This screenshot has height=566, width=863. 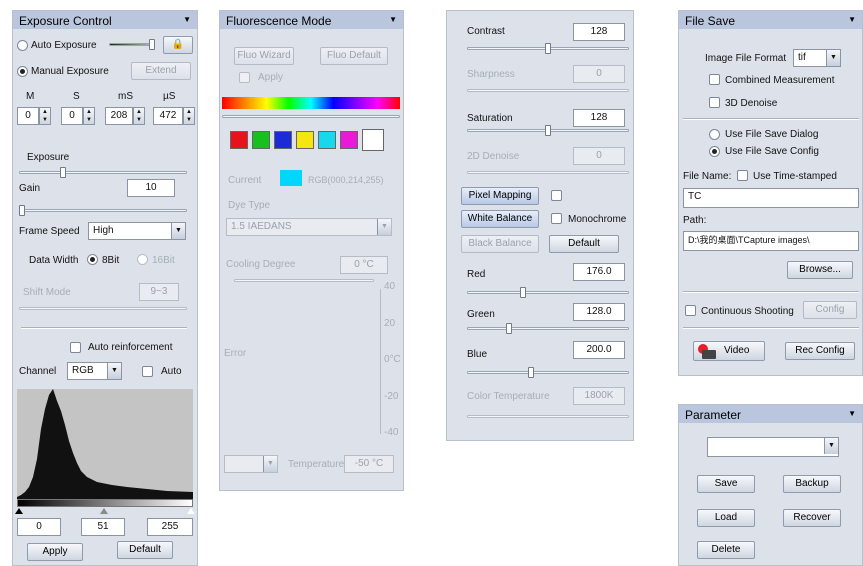 I want to click on channel-select: RGB ▼, so click(x=94, y=371).